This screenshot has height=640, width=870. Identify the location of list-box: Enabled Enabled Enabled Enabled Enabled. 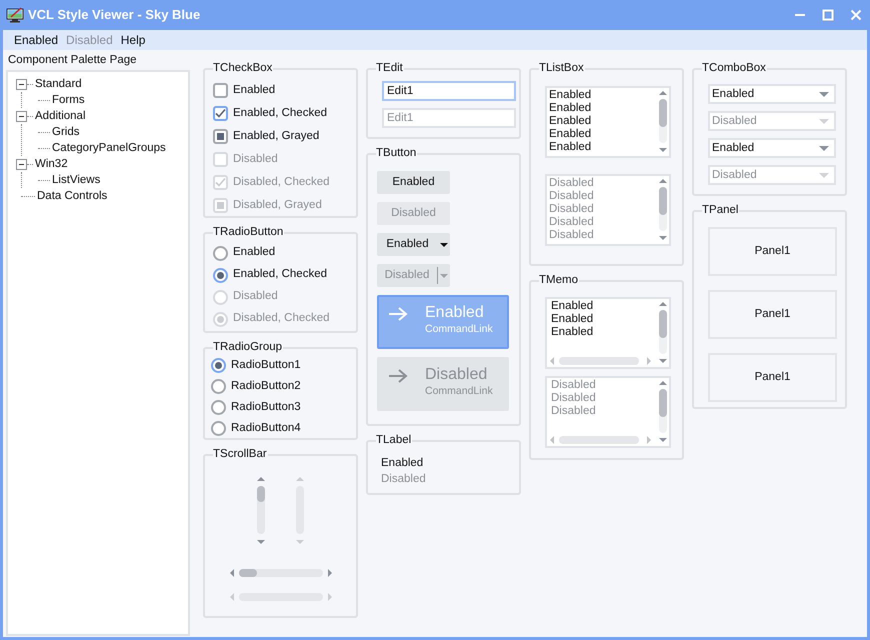
(608, 122).